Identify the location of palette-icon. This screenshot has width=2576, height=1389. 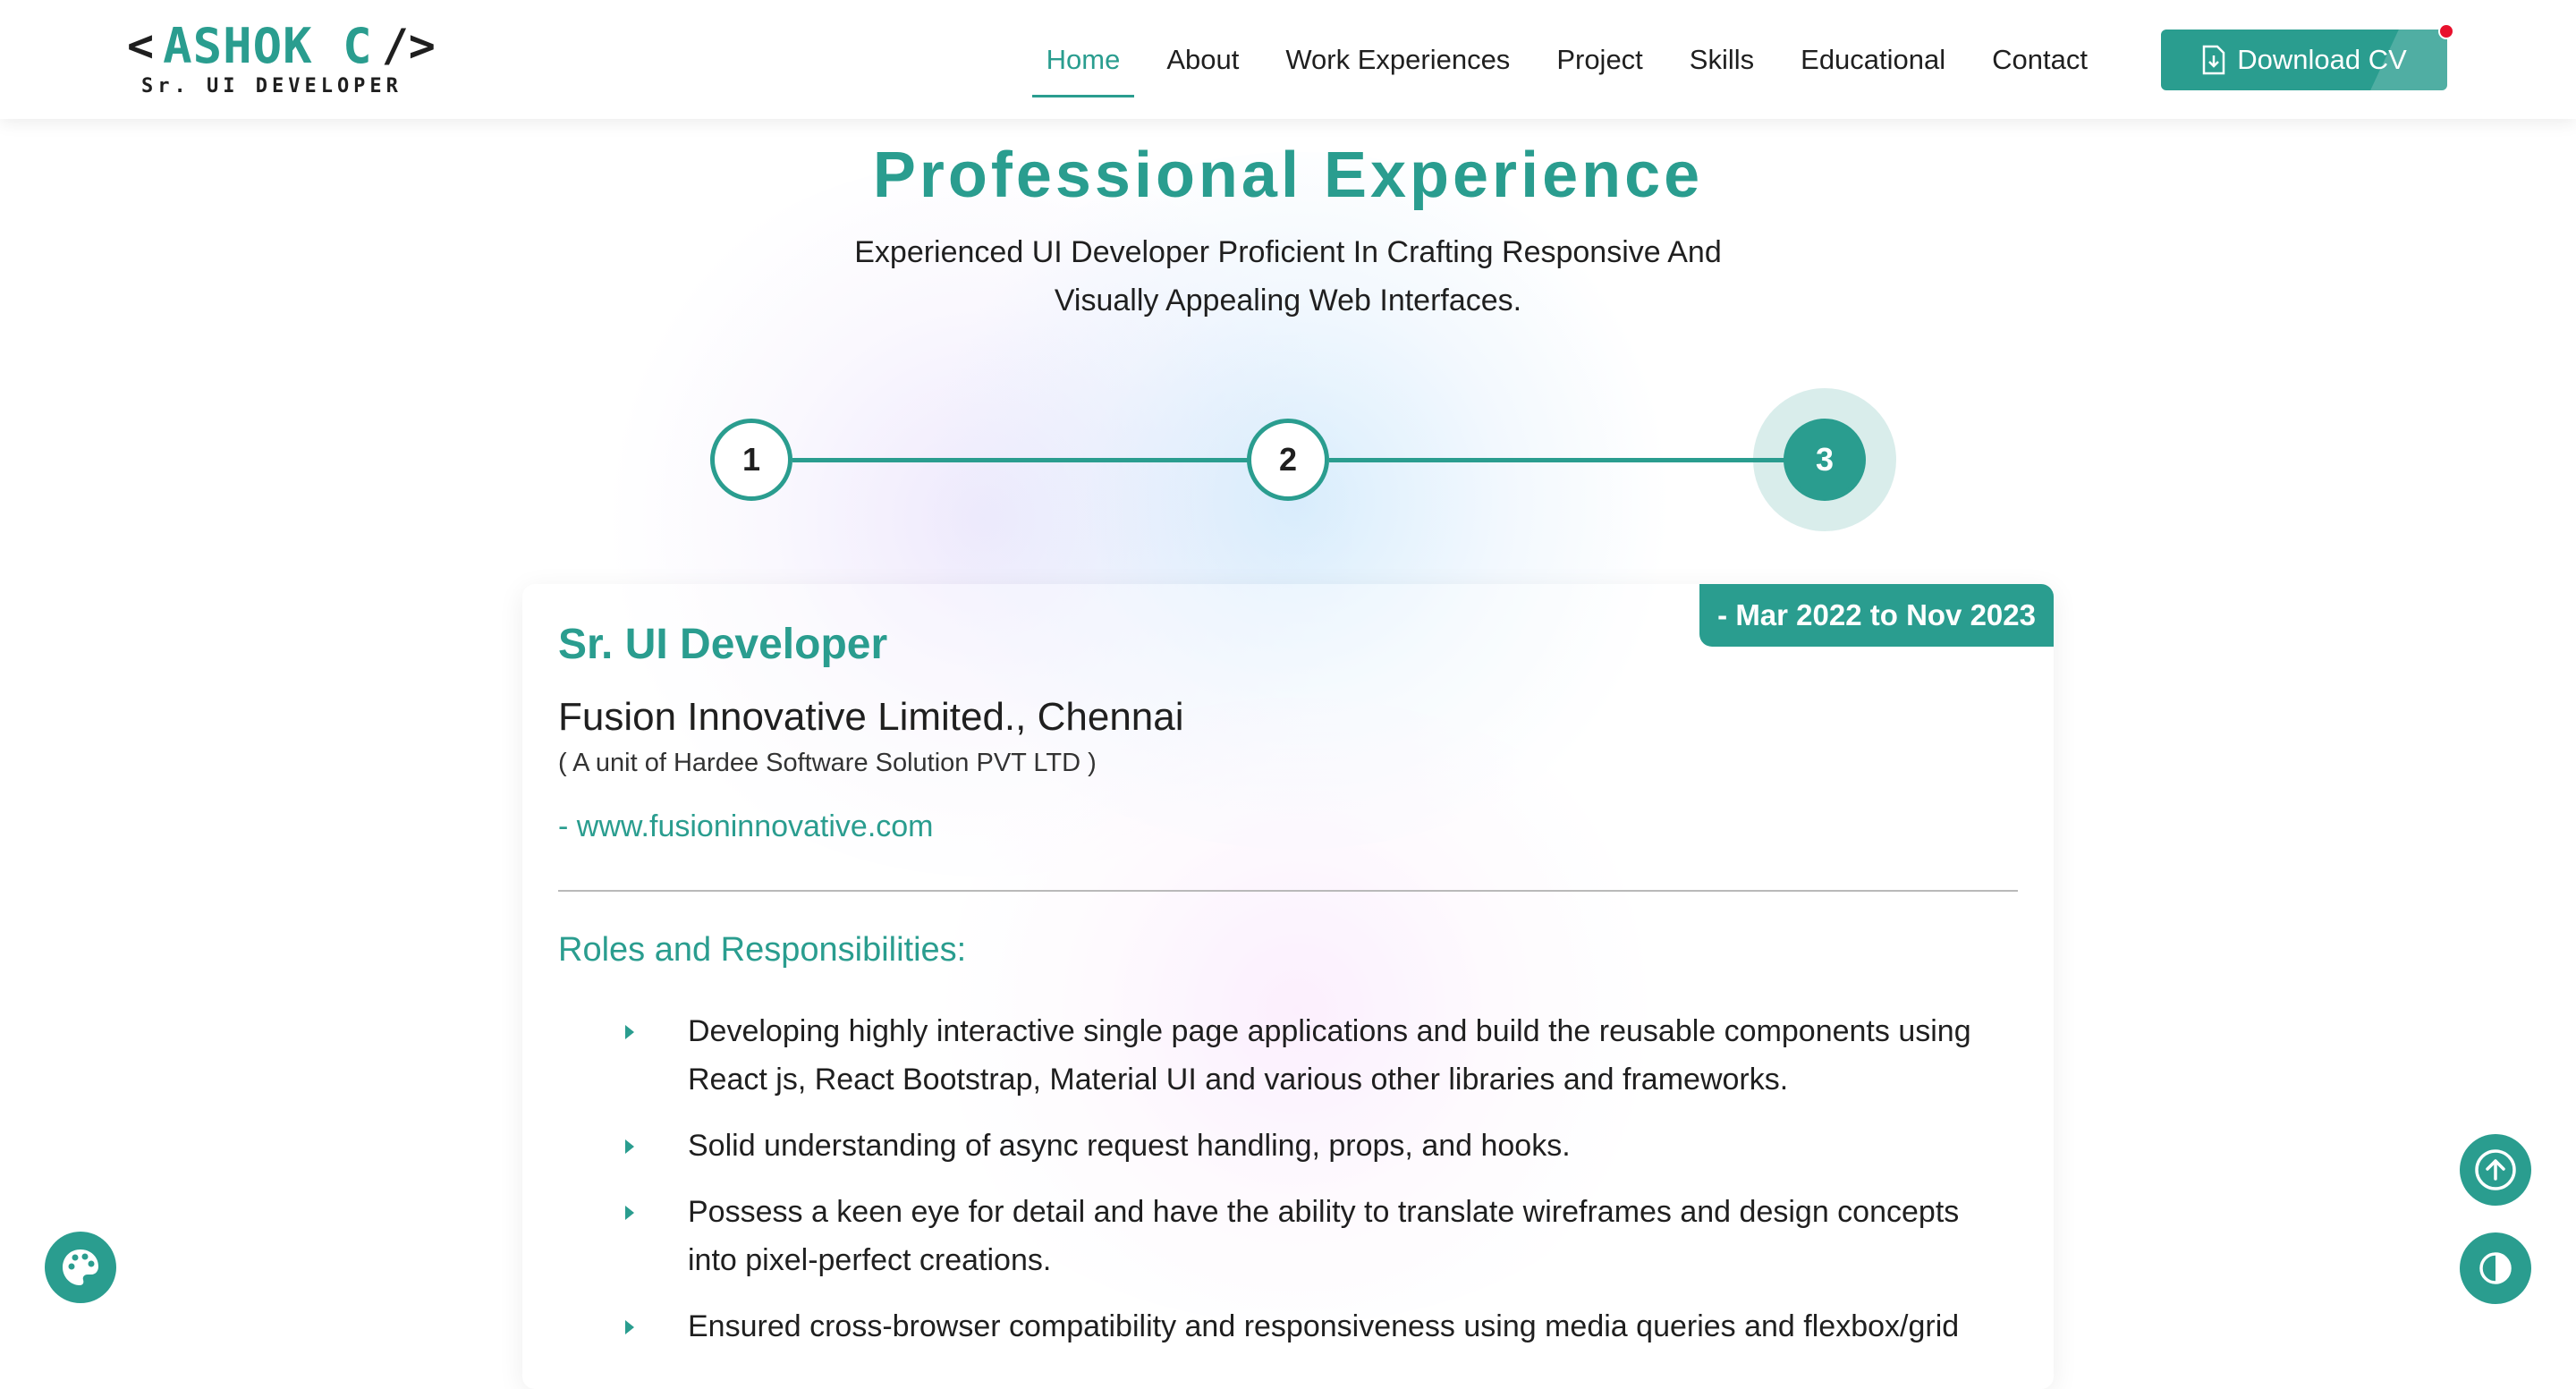
(80, 1267).